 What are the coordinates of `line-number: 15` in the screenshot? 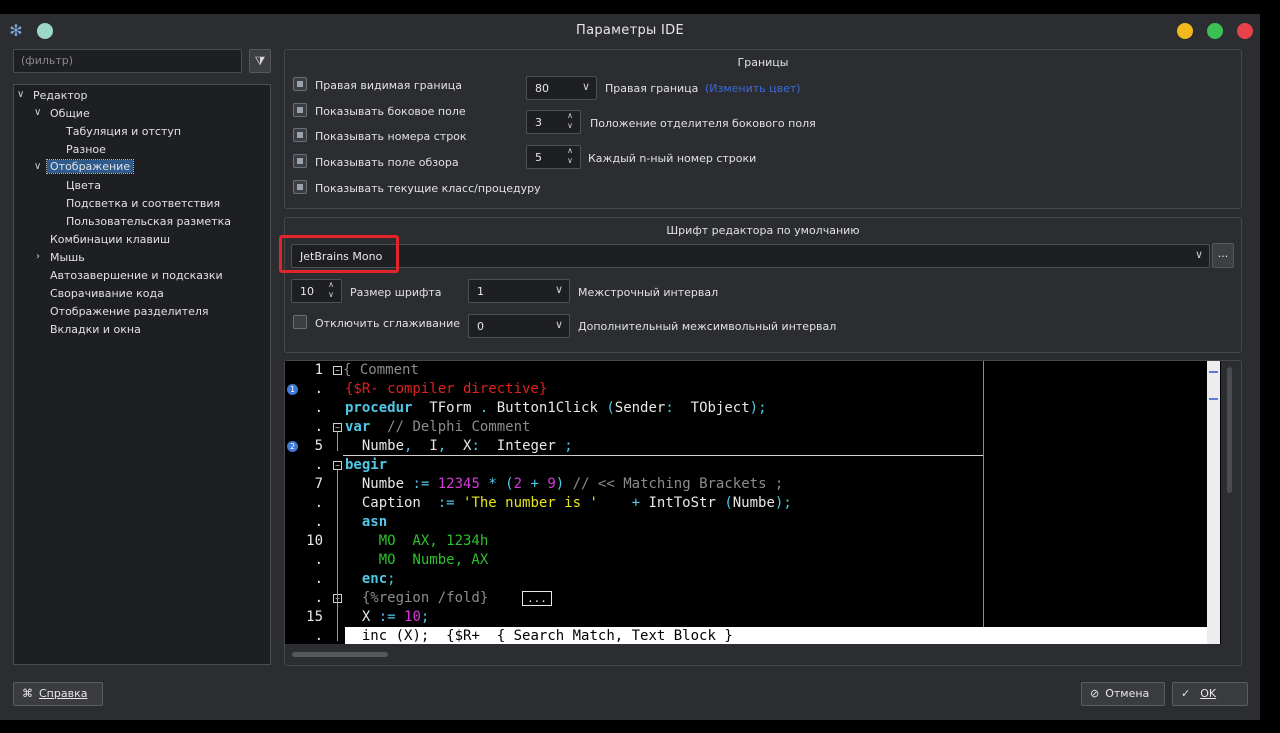 It's located at (314, 617).